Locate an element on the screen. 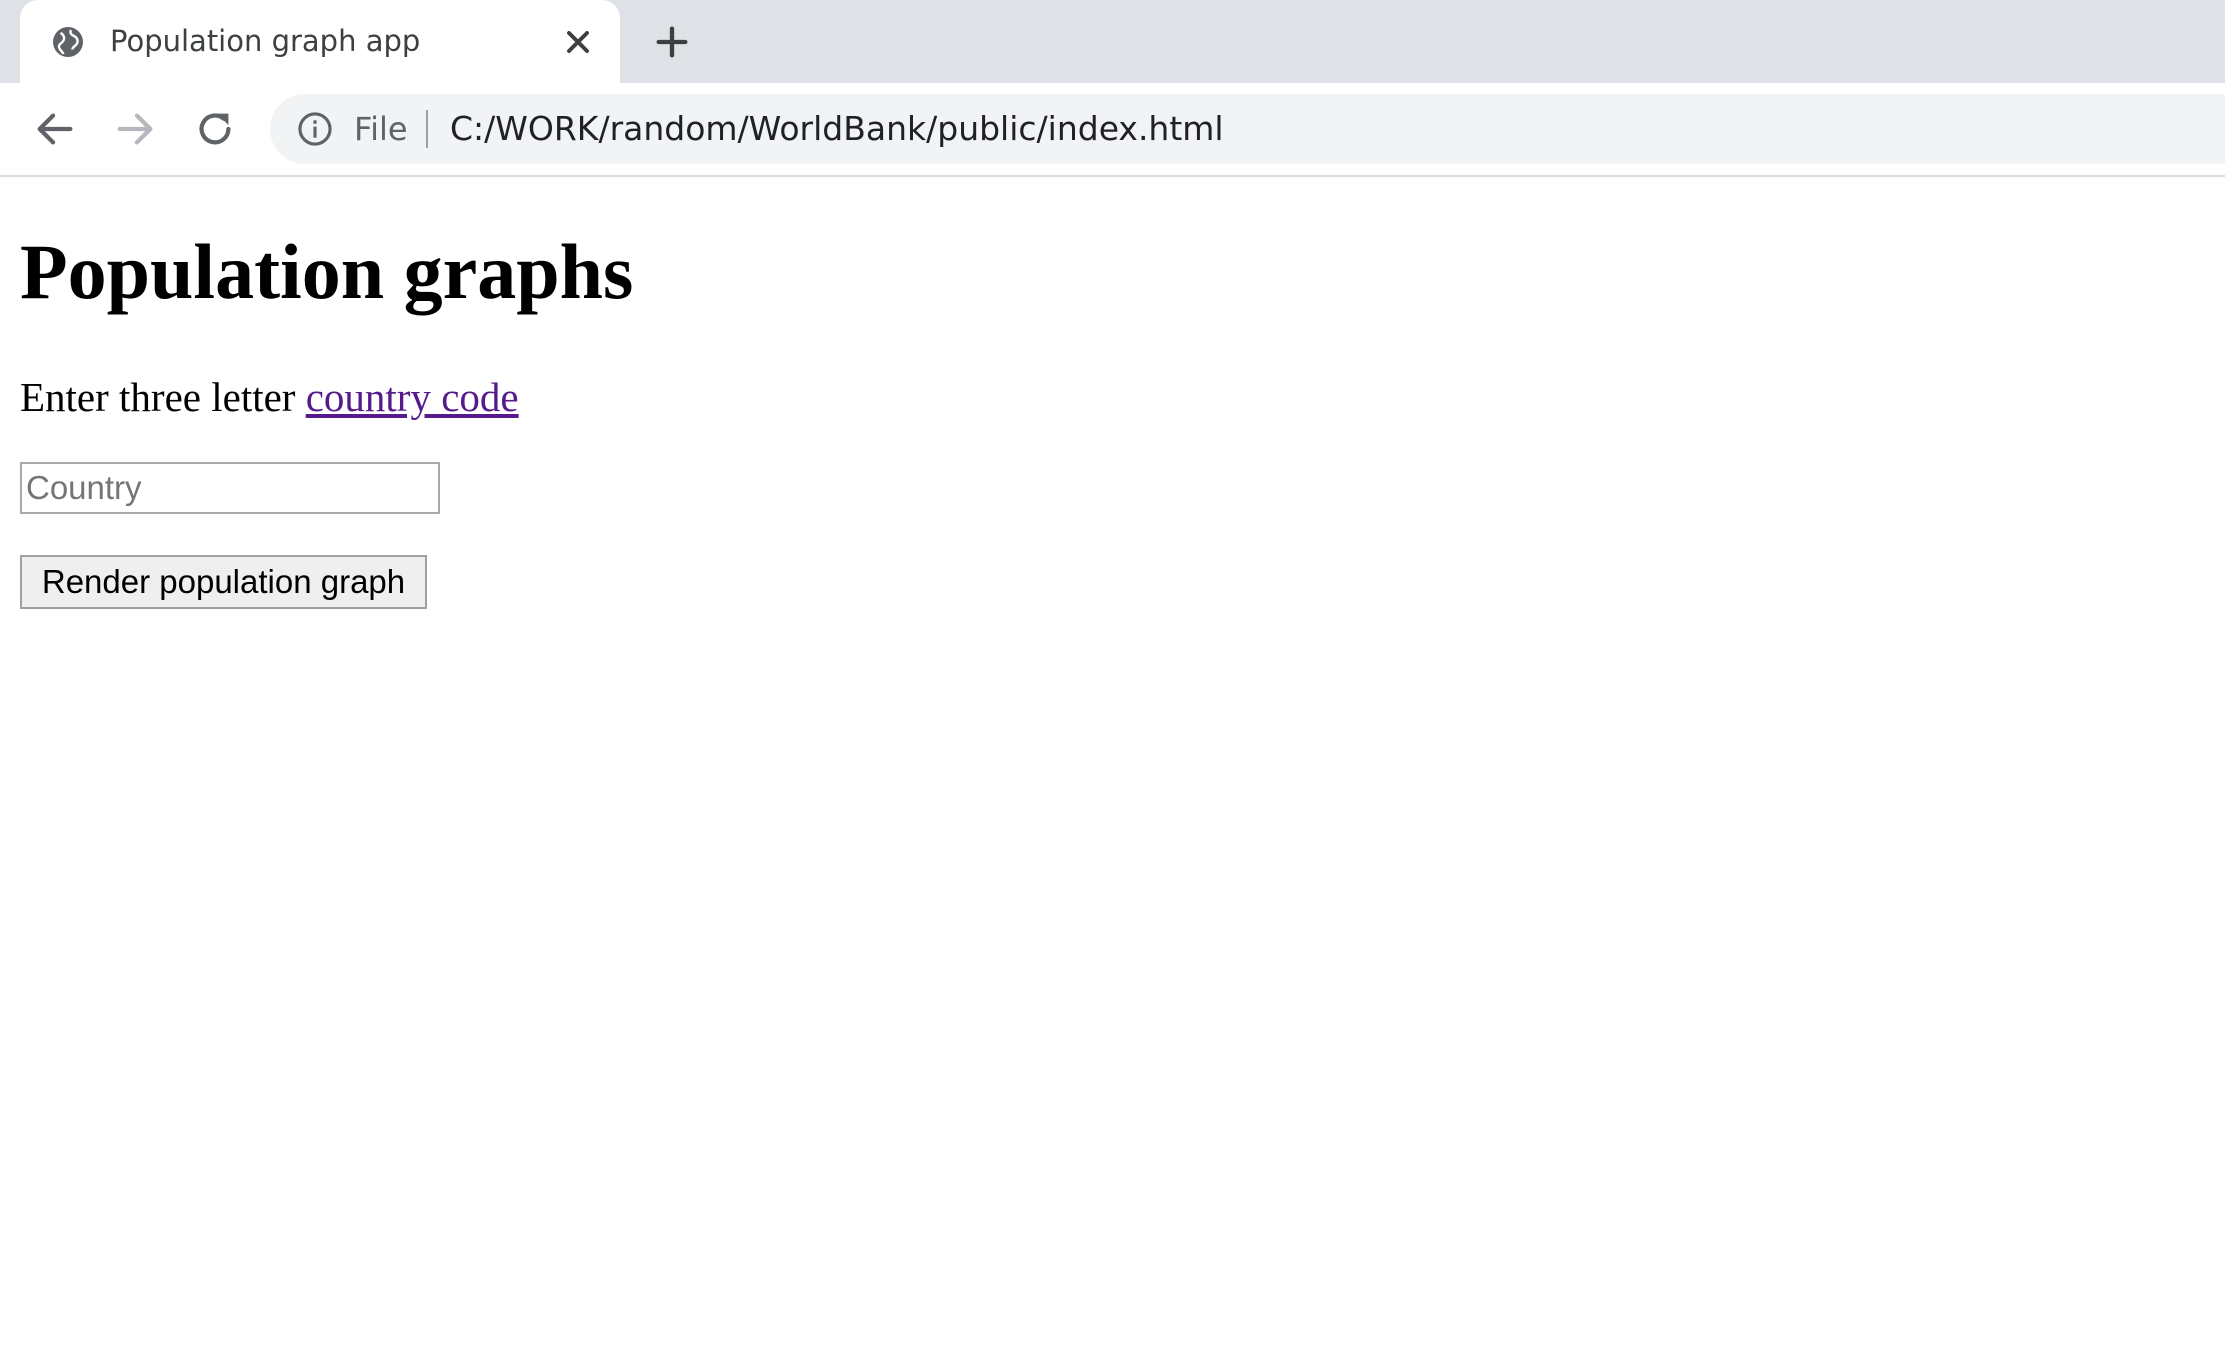 The width and height of the screenshot is (2225, 1355). address-divider is located at coordinates (427, 129).